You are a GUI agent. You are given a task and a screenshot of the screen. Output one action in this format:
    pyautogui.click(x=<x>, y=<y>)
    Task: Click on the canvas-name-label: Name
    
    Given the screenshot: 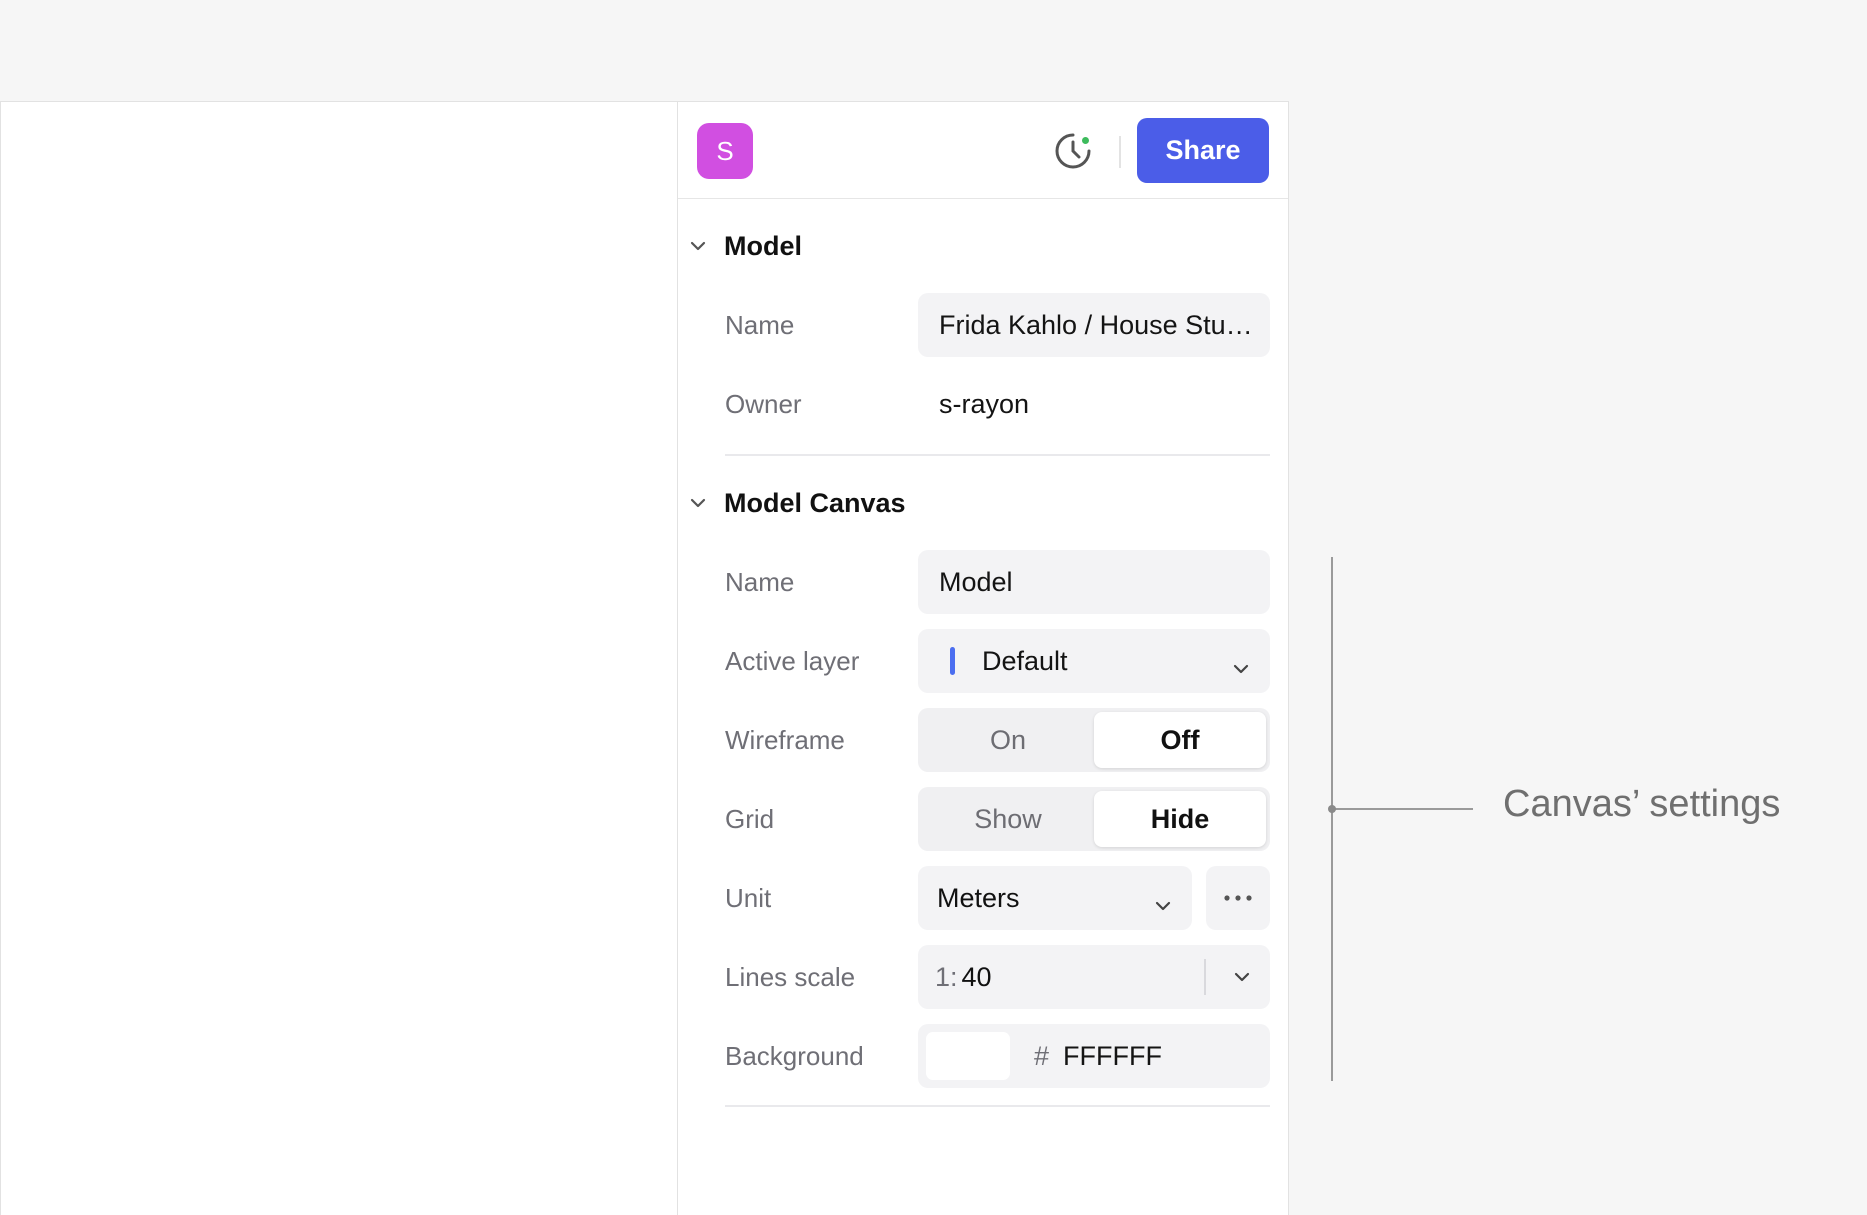 What is the action you would take?
    pyautogui.click(x=760, y=582)
    